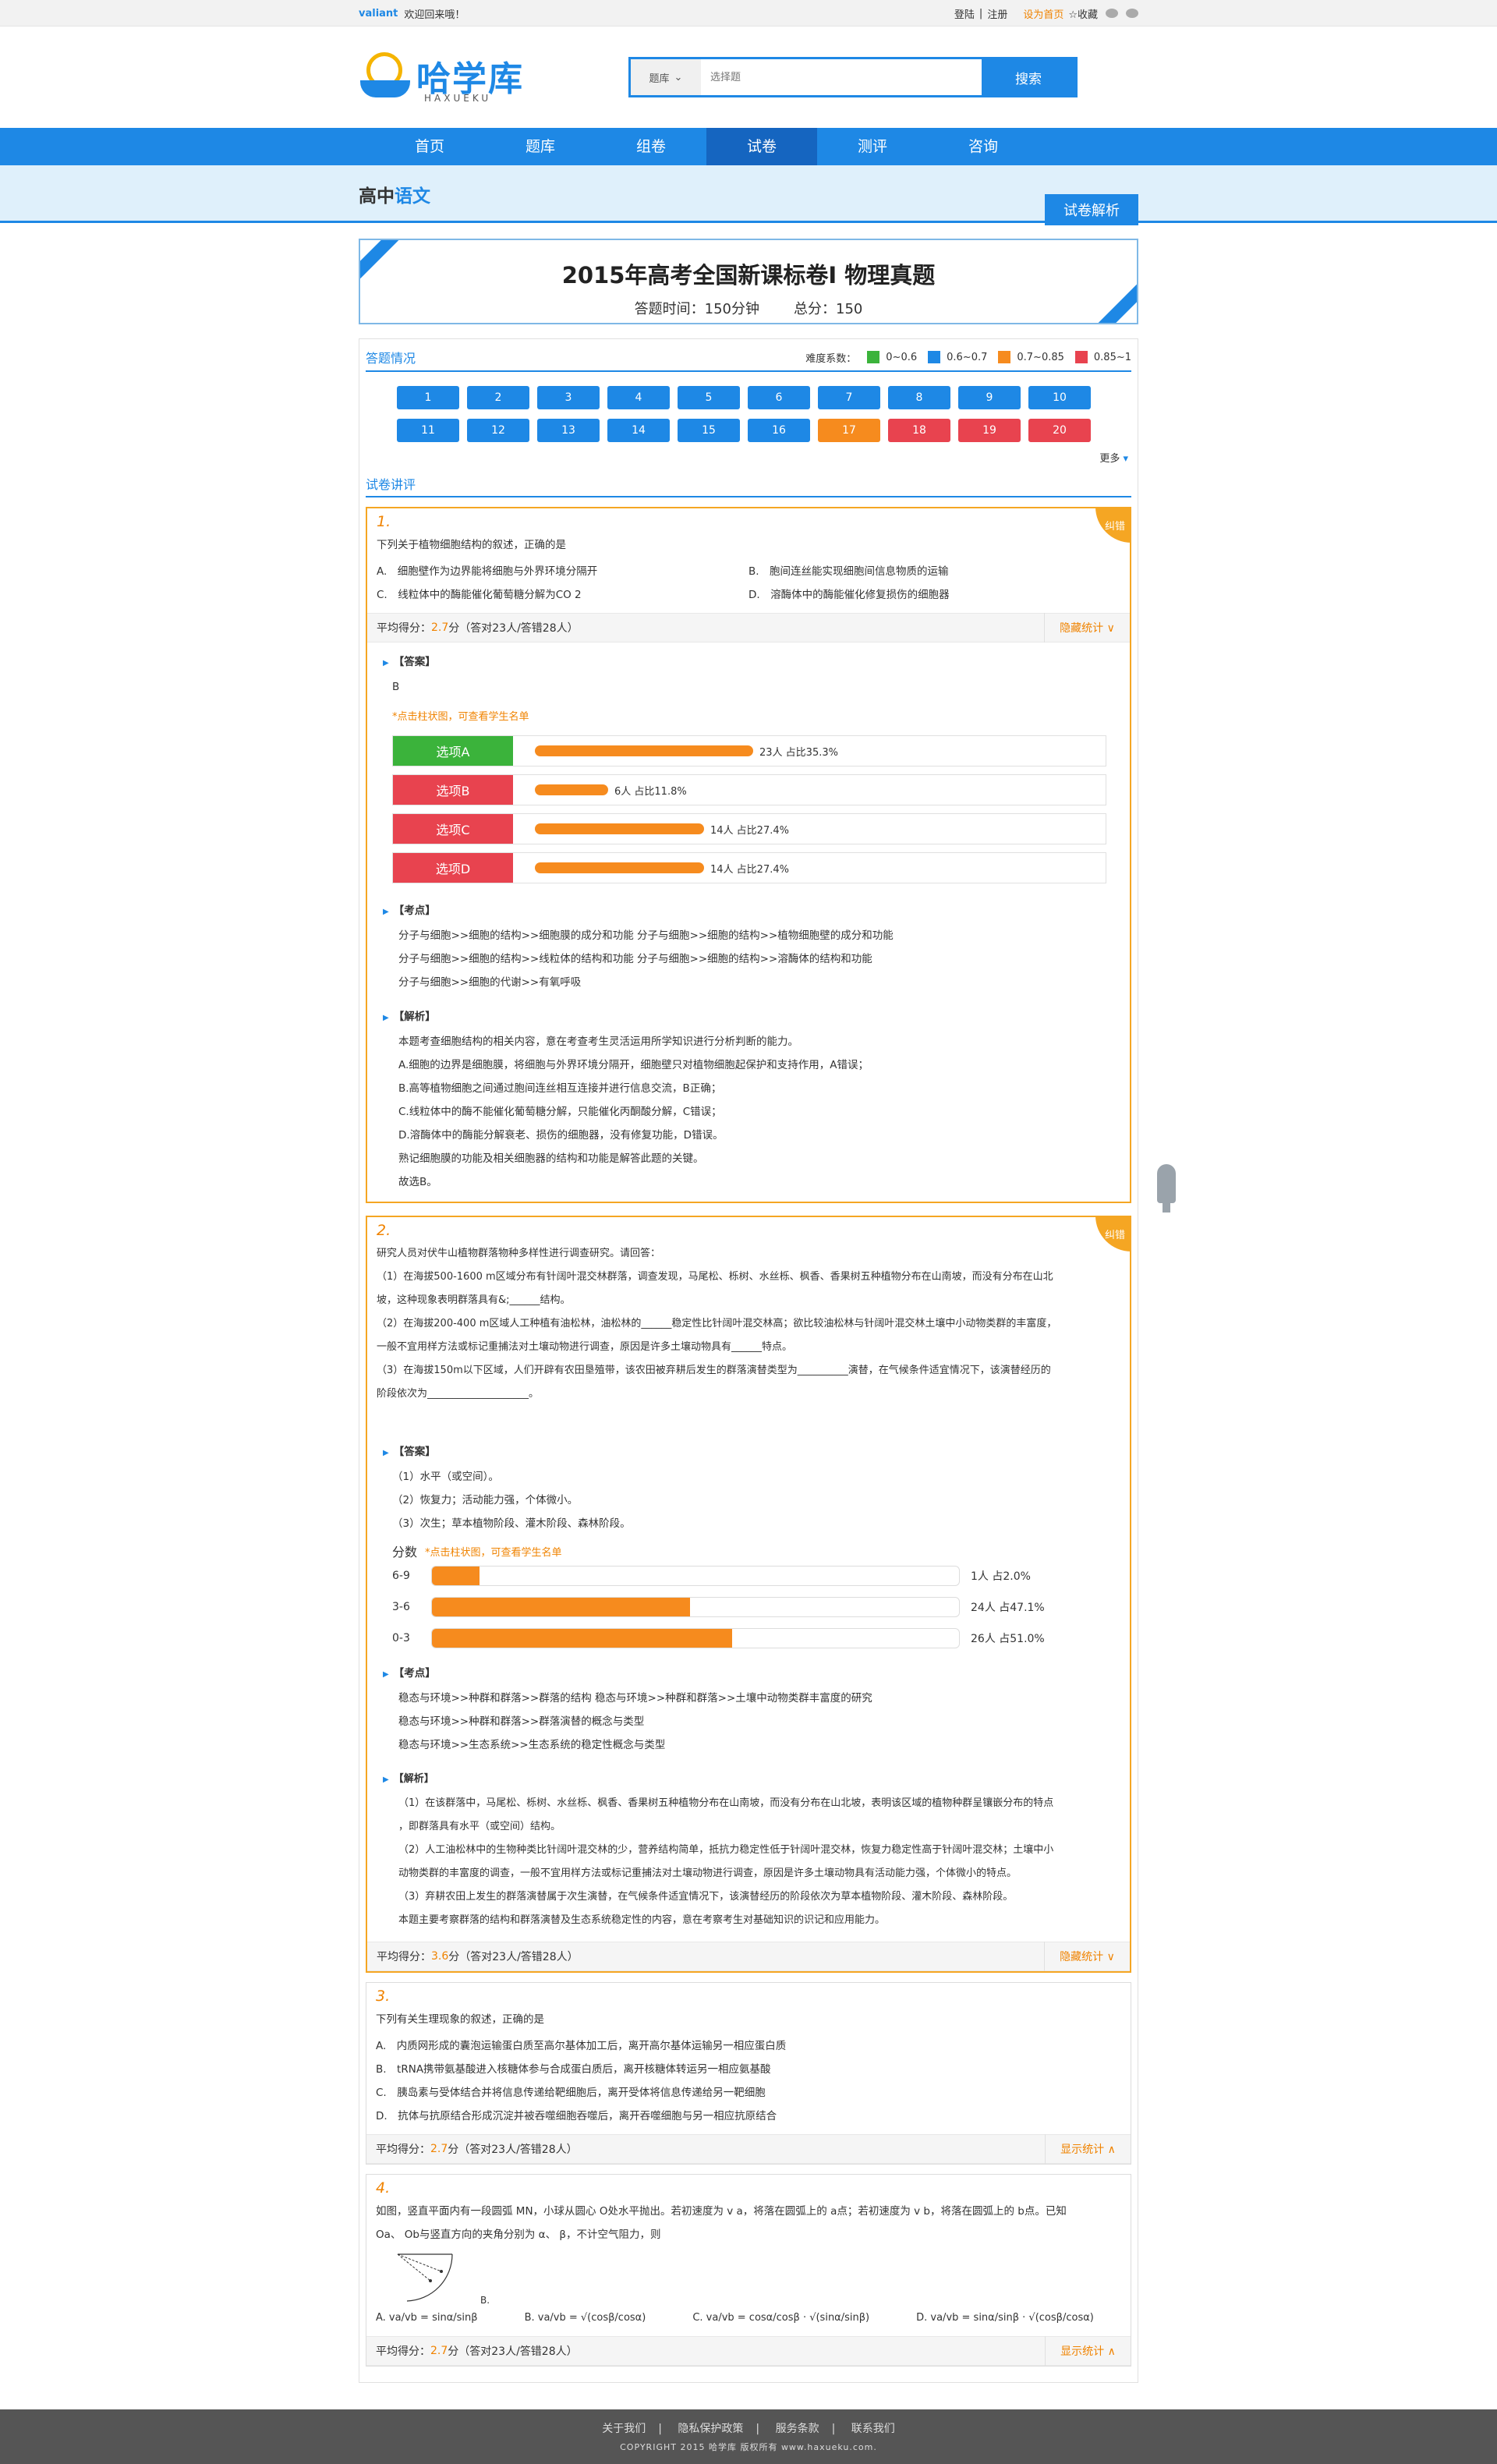  I want to click on question-number-button: 13, so click(568, 431).